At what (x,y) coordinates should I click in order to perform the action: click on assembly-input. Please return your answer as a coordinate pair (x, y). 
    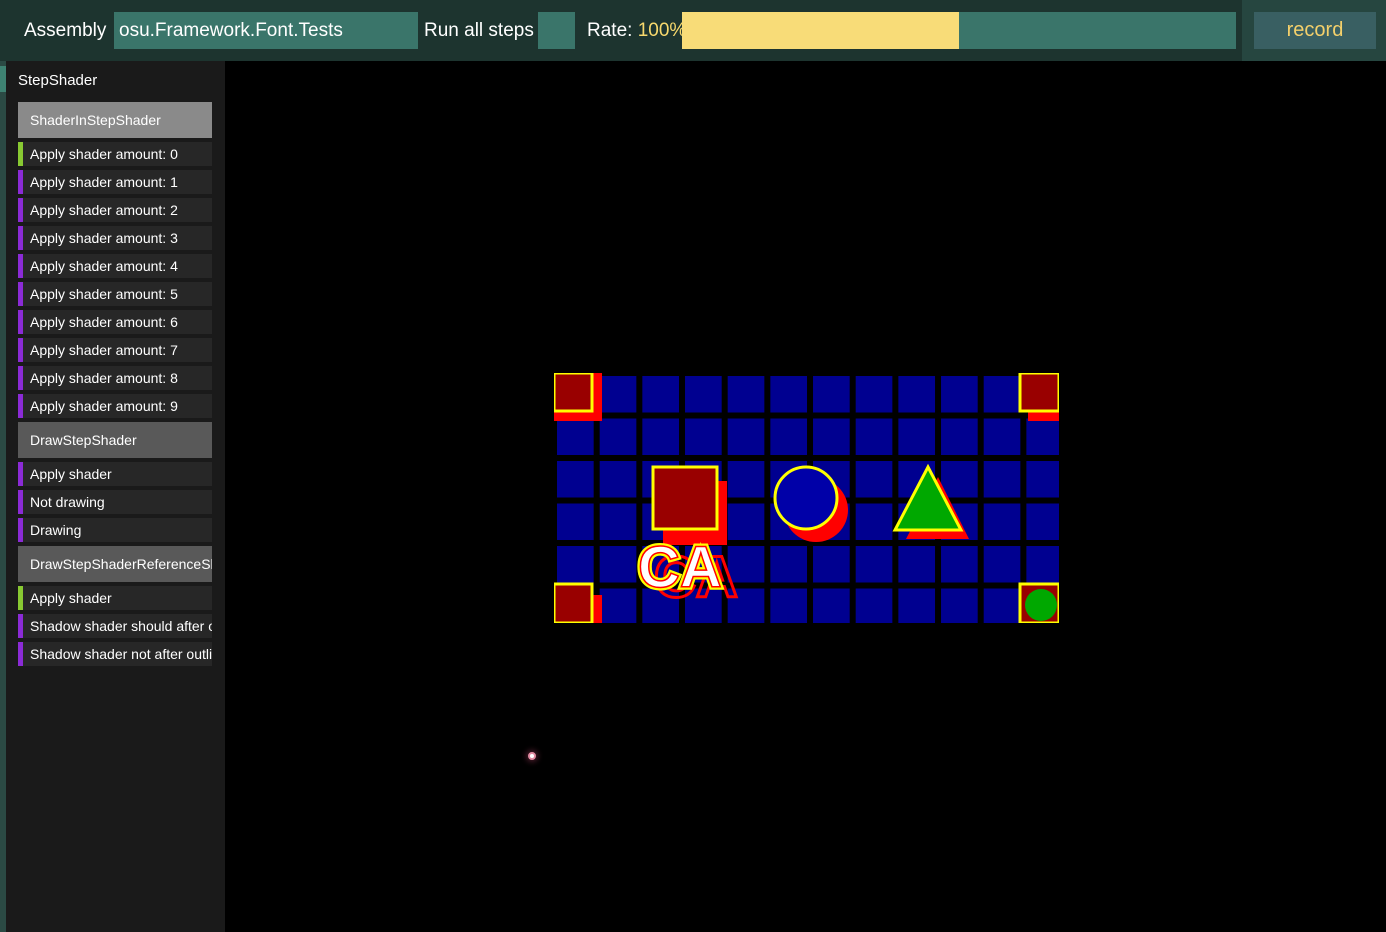
    Looking at the image, I should click on (266, 30).